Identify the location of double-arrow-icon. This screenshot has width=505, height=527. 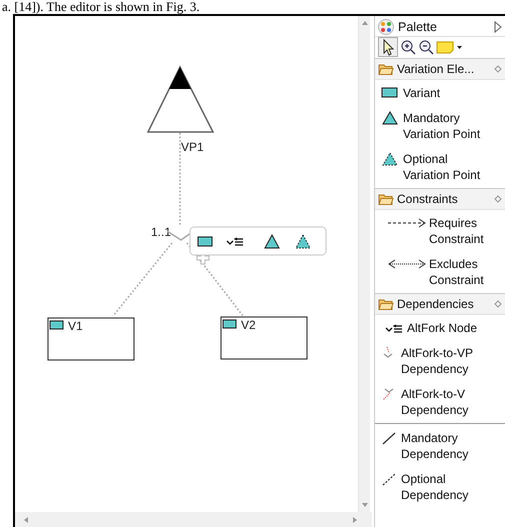
(407, 264).